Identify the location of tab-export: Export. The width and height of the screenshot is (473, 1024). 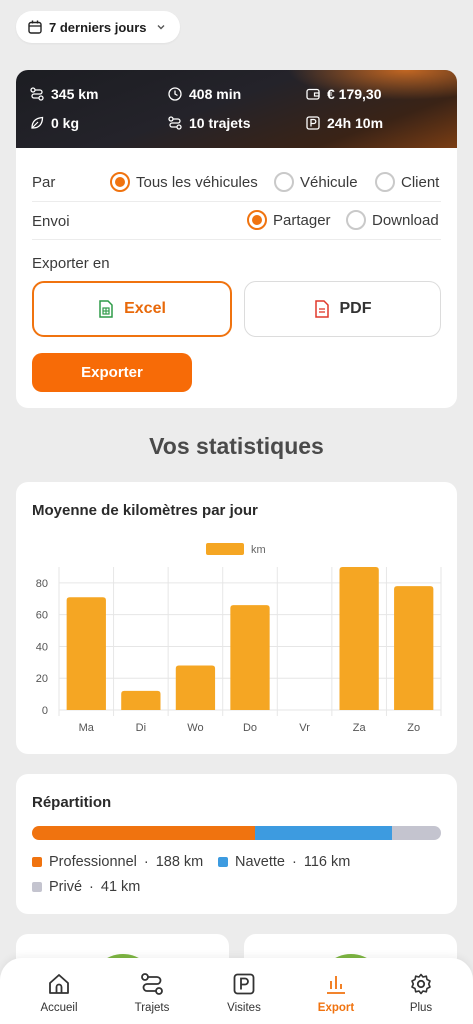
(336, 993).